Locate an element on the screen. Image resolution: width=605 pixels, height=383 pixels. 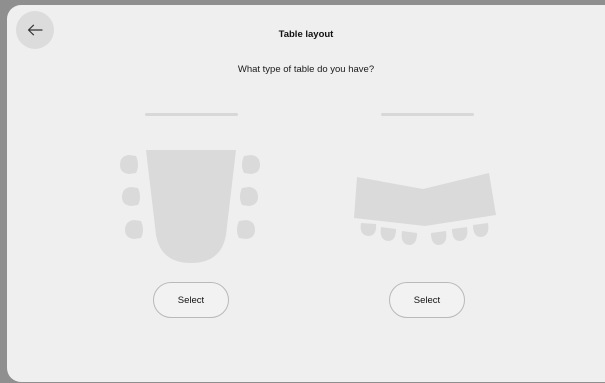
angled-table-icon is located at coordinates (425, 209).